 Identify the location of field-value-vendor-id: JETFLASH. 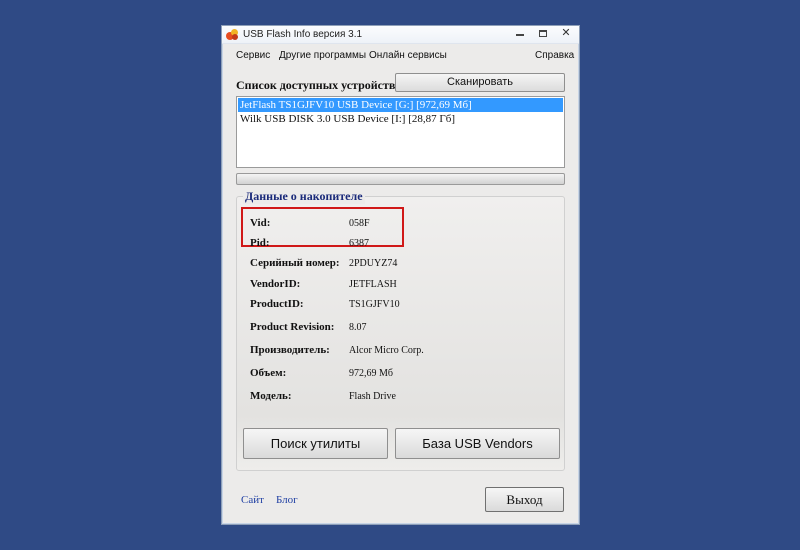
(373, 284).